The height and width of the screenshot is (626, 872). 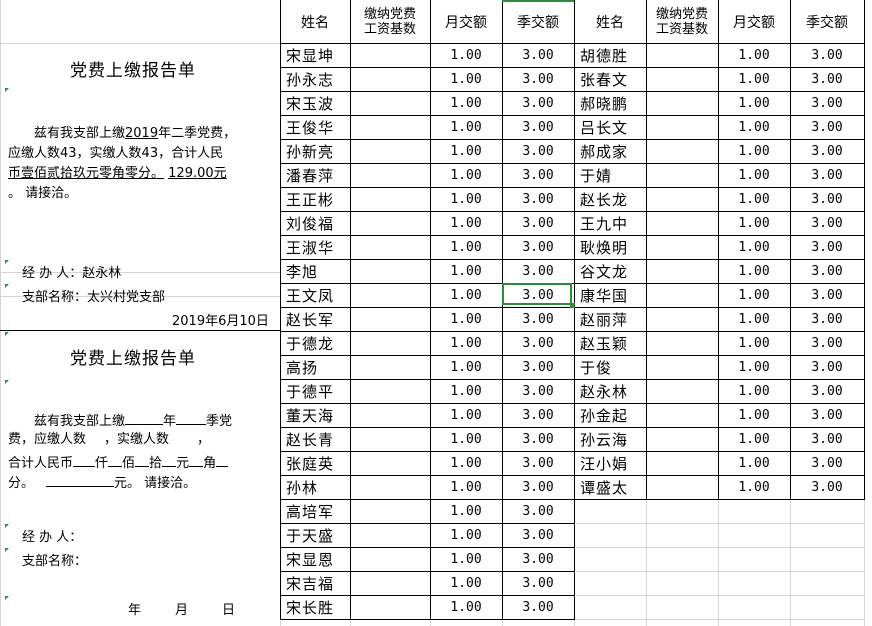 I want to click on form2-year-blank, so click(x=144, y=417).